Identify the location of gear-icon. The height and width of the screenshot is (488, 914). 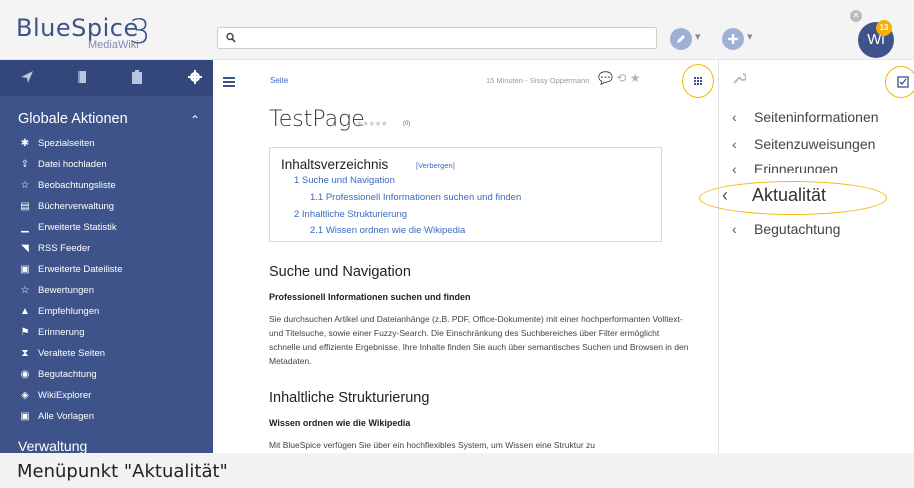
(195, 79).